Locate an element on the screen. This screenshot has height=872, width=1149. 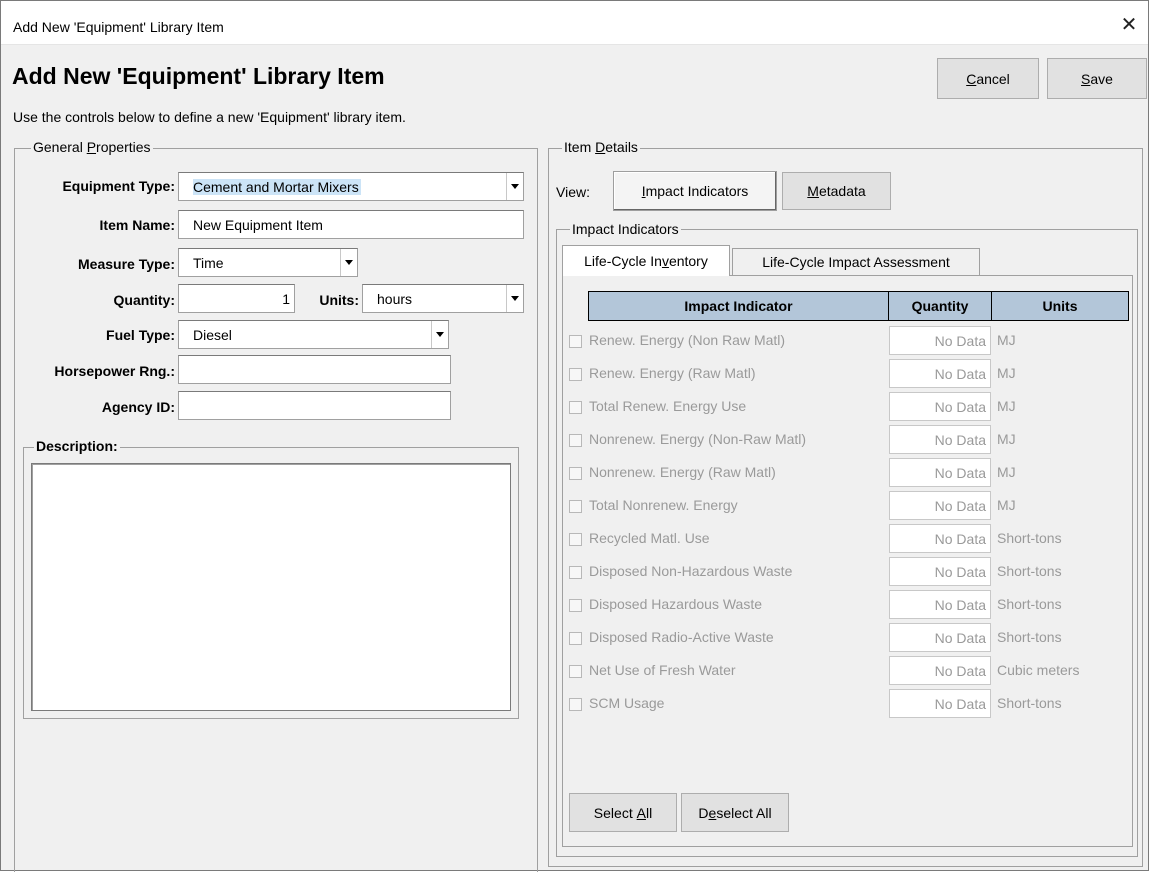
save-button: Save is located at coordinates (1097, 78).